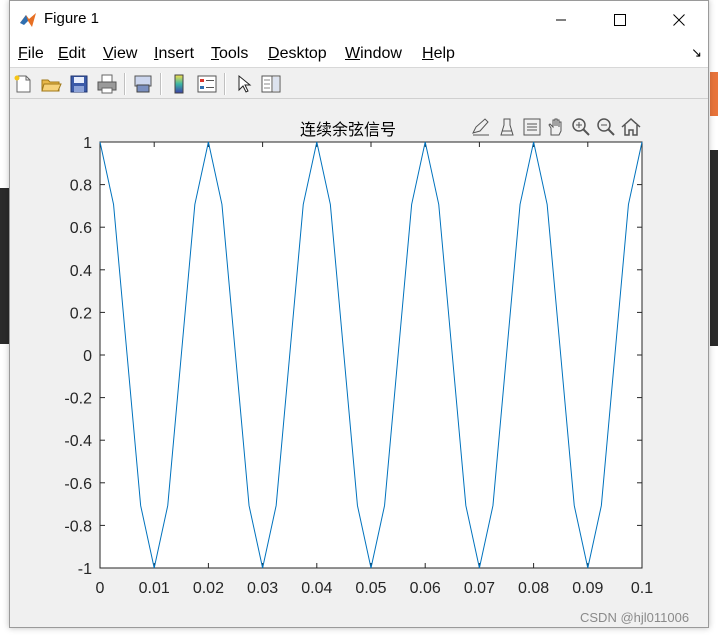 The image size is (718, 636). Describe the element at coordinates (479, 588) in the screenshot. I see `x-tick-label: 0.07` at that location.